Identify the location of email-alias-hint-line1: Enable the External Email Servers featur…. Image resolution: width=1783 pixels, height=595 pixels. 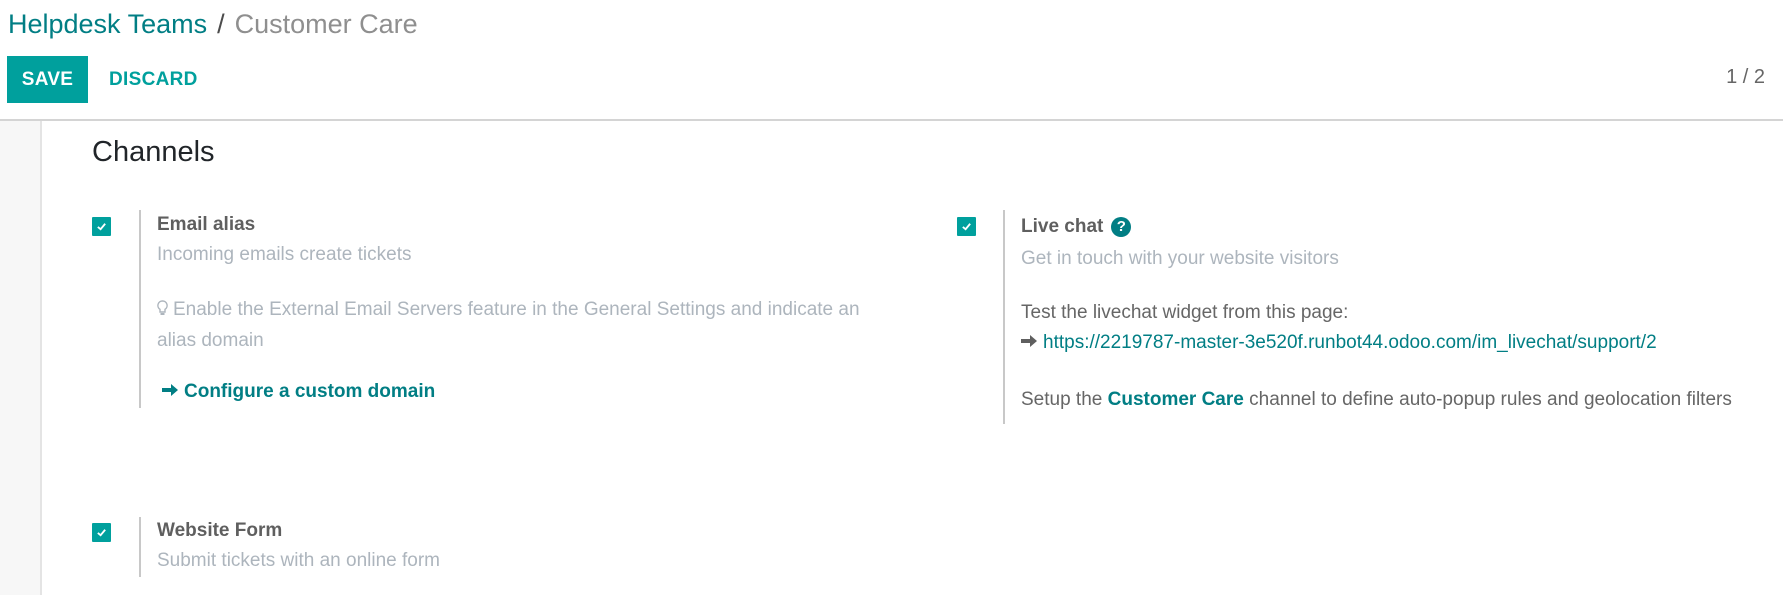
(516, 309).